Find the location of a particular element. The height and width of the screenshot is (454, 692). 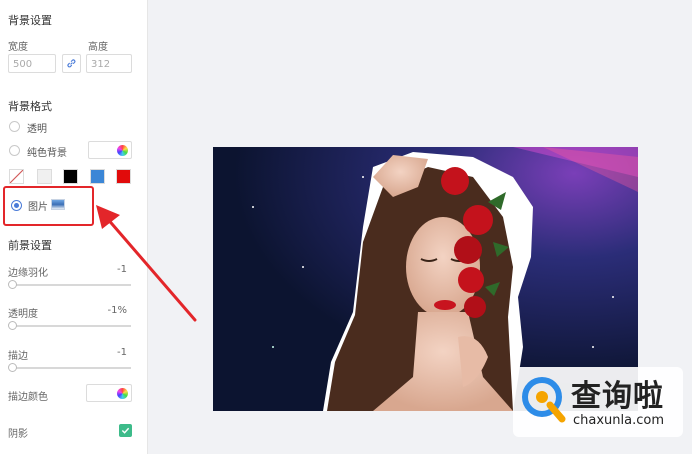

stroke-label: 描边 is located at coordinates (18, 356).